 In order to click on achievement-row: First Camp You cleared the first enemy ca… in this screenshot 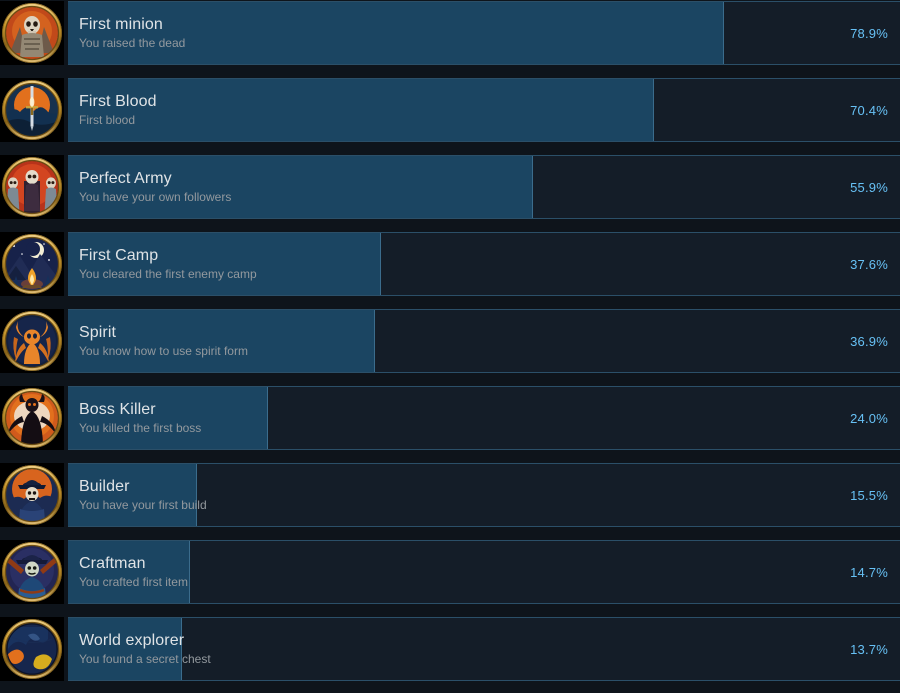, I will do `click(450, 269)`.